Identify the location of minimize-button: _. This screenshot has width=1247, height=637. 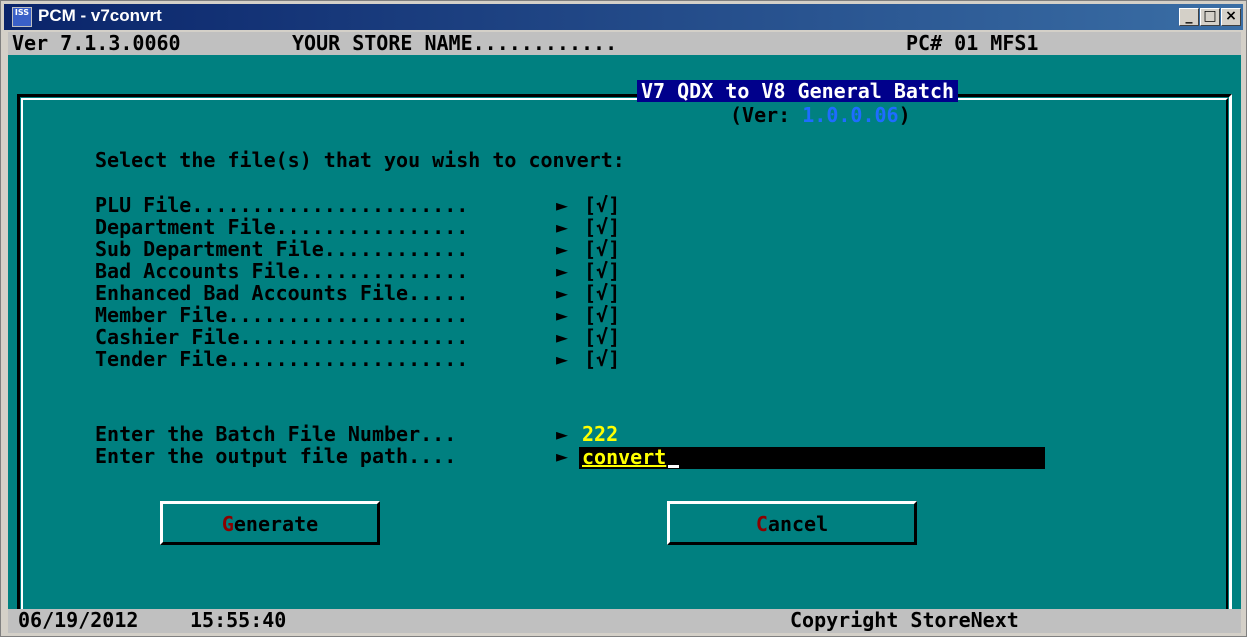
(1189, 17).